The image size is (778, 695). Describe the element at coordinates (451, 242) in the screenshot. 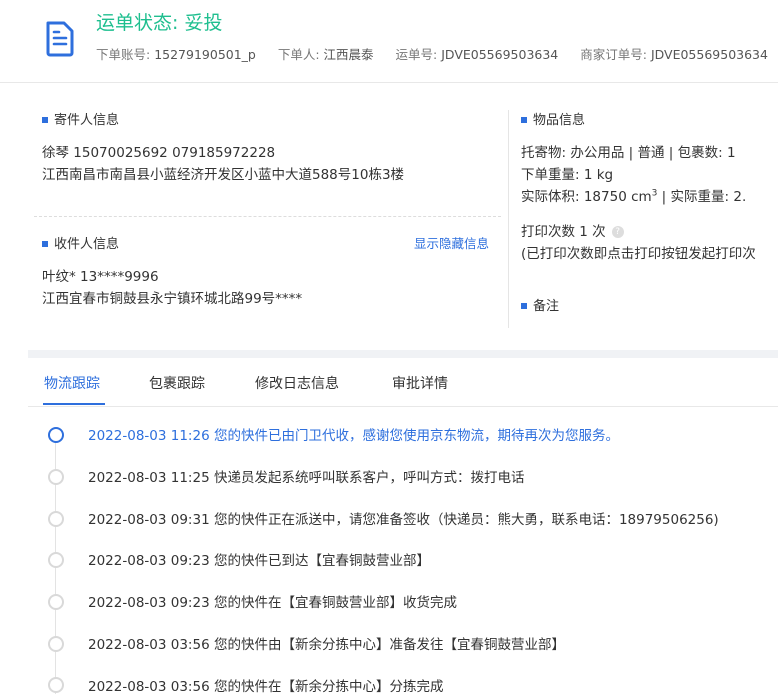

I see `show-hidden-info-link: 显示隐藏信息` at that location.